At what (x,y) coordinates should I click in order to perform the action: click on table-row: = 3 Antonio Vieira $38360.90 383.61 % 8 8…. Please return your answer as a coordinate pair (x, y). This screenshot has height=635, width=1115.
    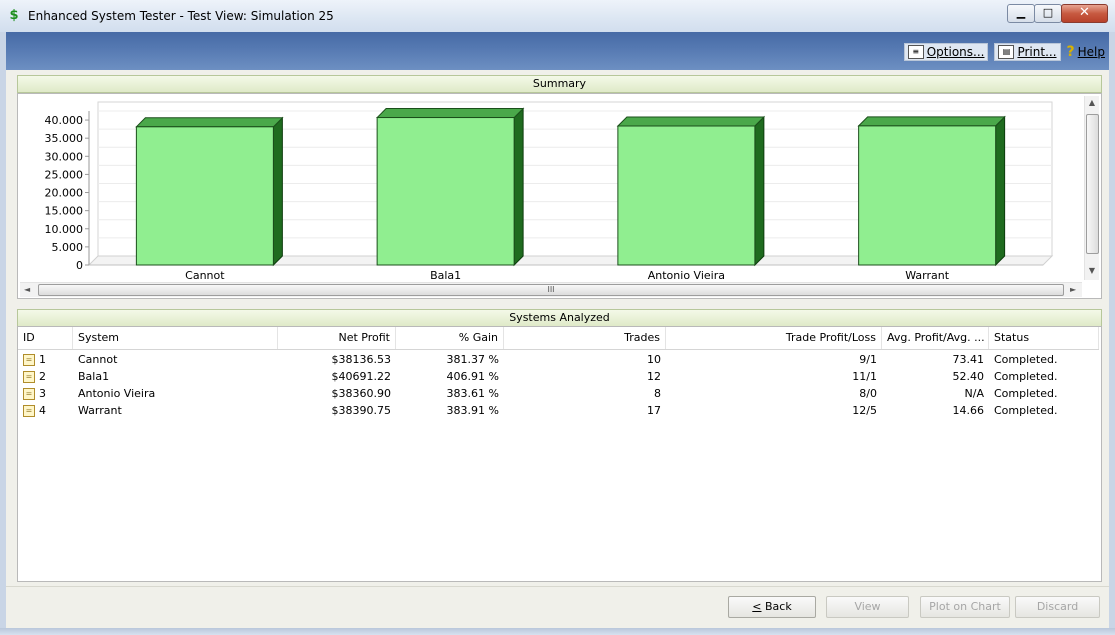
    Looking at the image, I should click on (558, 393).